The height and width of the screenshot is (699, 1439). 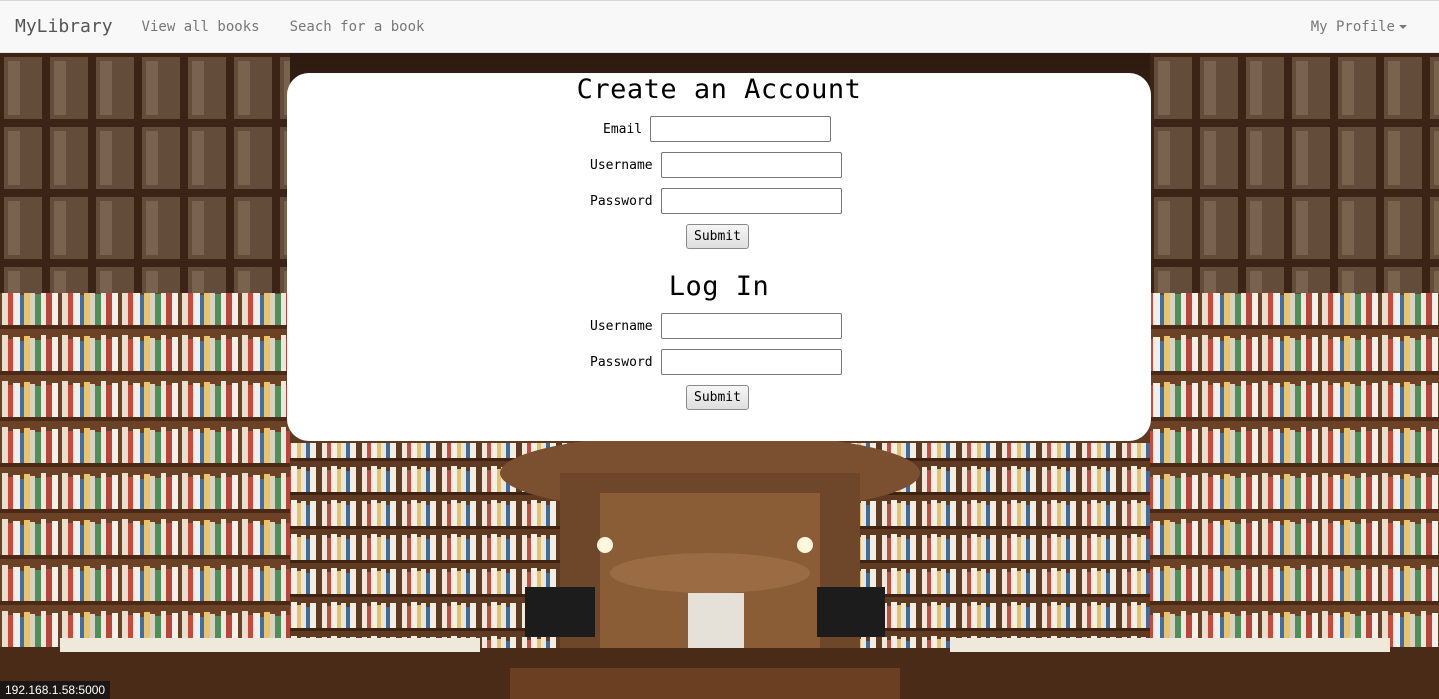 I want to click on login-password-label: Password, so click(x=621, y=362).